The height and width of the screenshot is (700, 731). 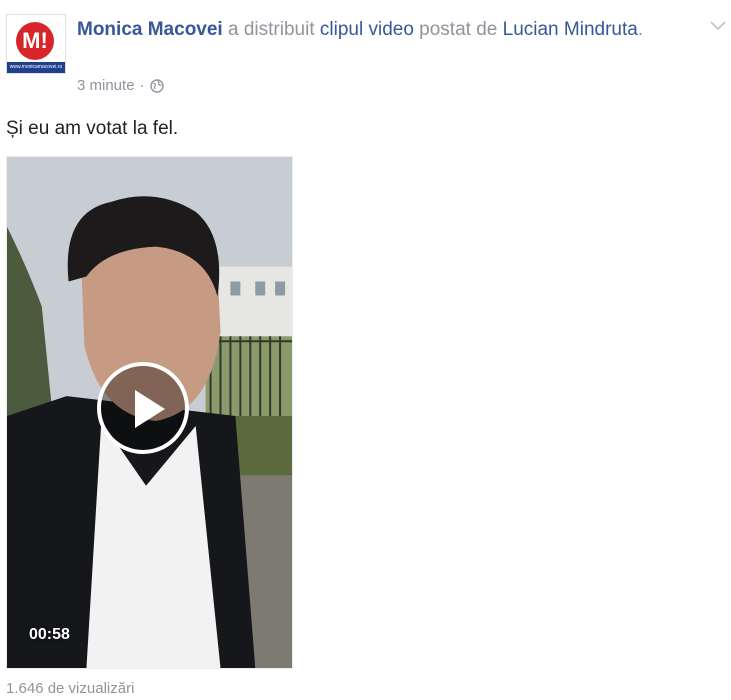 What do you see at coordinates (150, 409) in the screenshot?
I see `play-icon` at bounding box center [150, 409].